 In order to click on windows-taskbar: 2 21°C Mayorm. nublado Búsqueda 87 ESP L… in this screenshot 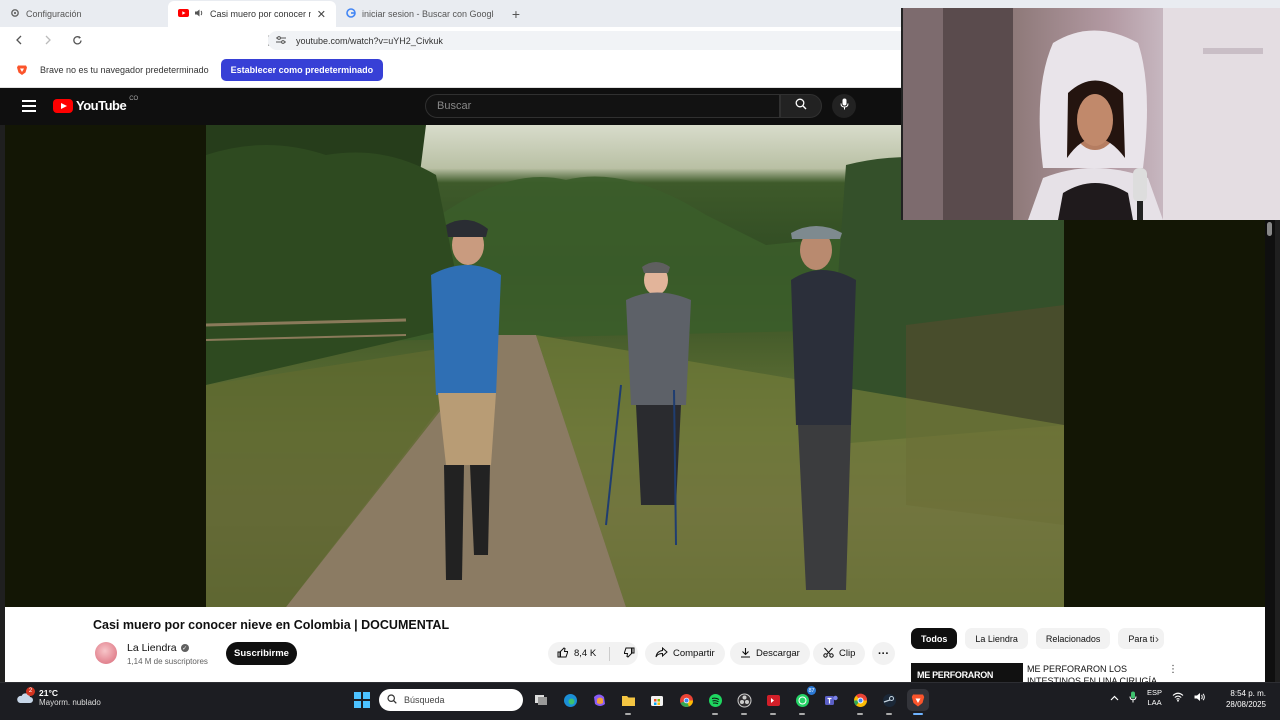, I will do `click(640, 701)`.